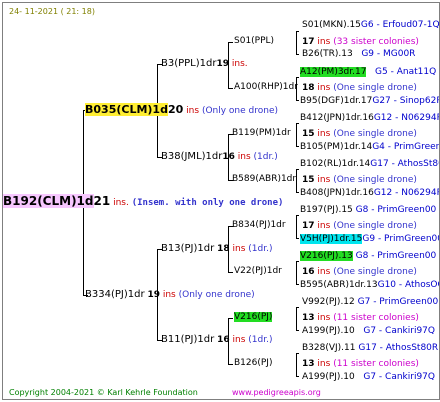 This screenshot has height=402, width=440. What do you see at coordinates (276, 392) in the screenshot?
I see `site-link: www.pedigreeapis.org` at bounding box center [276, 392].